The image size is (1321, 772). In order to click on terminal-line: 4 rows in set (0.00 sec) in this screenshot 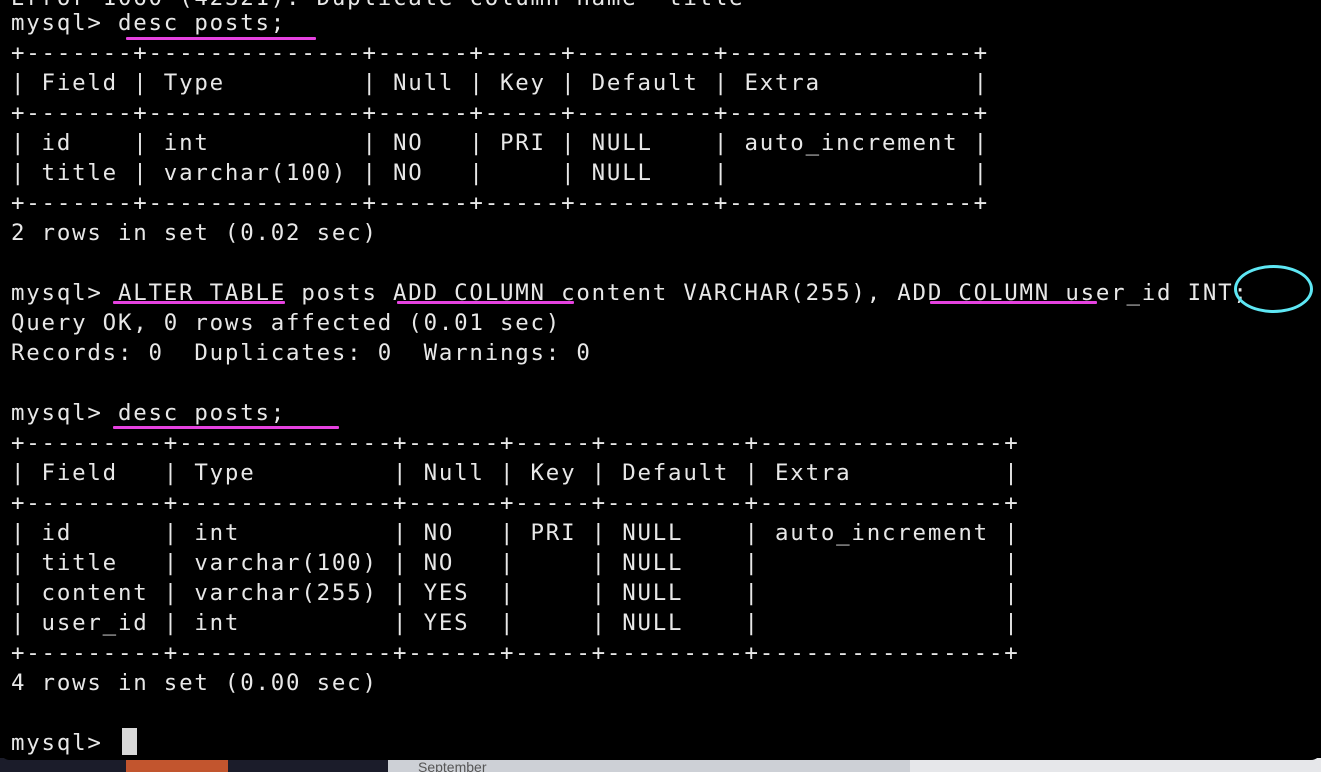, I will do `click(194, 683)`.